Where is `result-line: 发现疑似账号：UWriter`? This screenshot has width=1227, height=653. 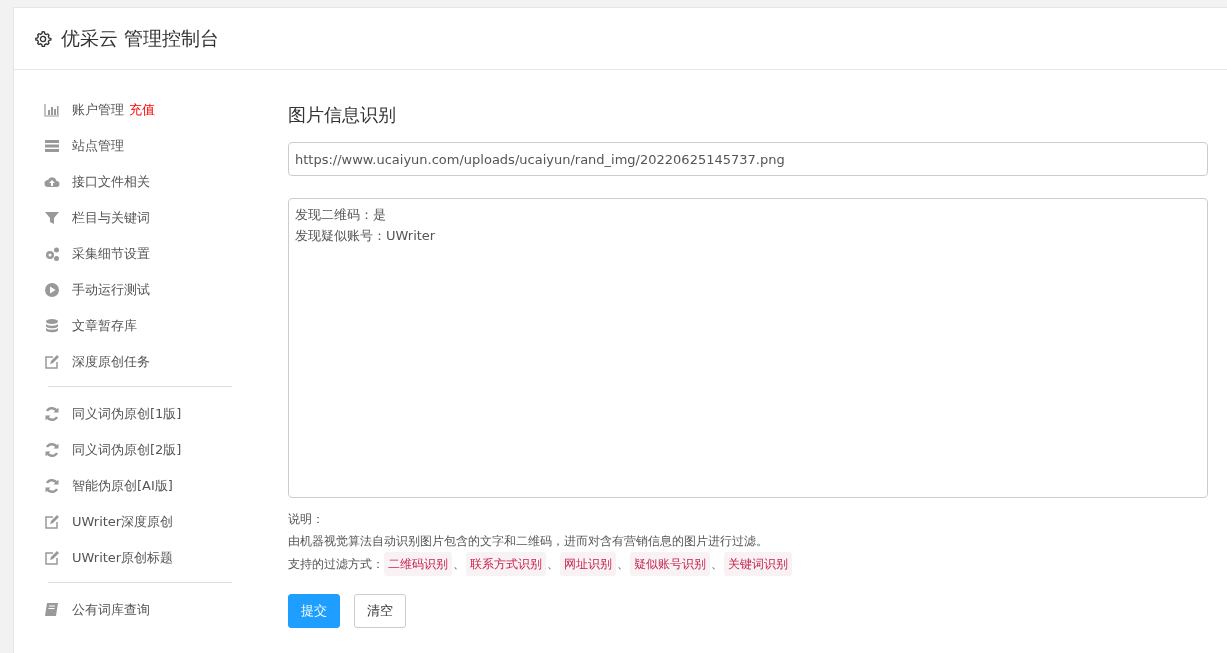
result-line: 发现疑似账号：UWriter is located at coordinates (365, 235).